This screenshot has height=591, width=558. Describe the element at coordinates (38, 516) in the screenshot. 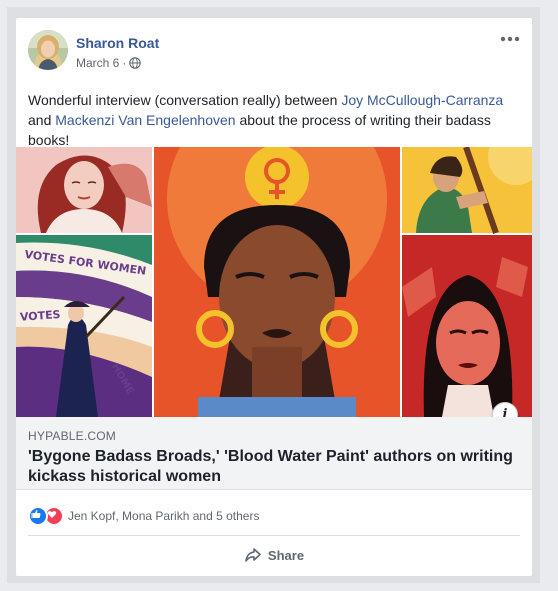

I see `like-icon` at that location.